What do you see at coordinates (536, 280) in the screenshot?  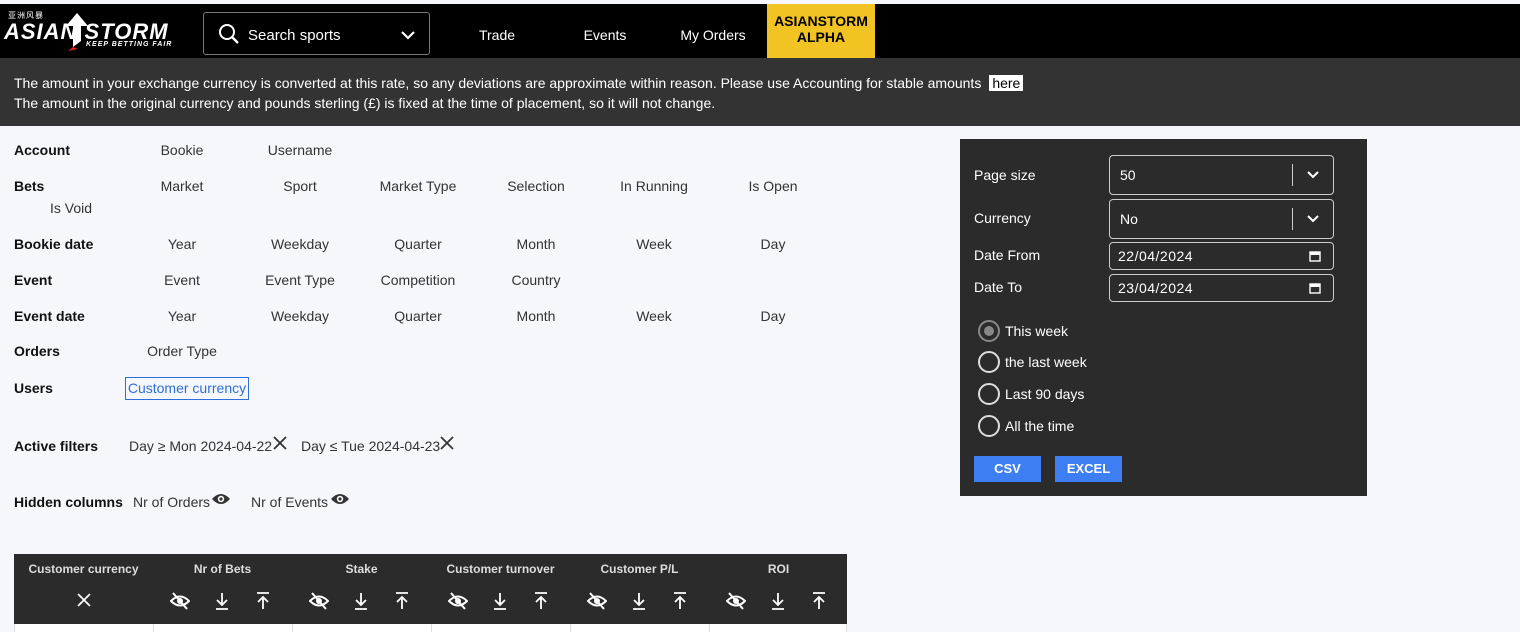 I see `group-option: Country` at bounding box center [536, 280].